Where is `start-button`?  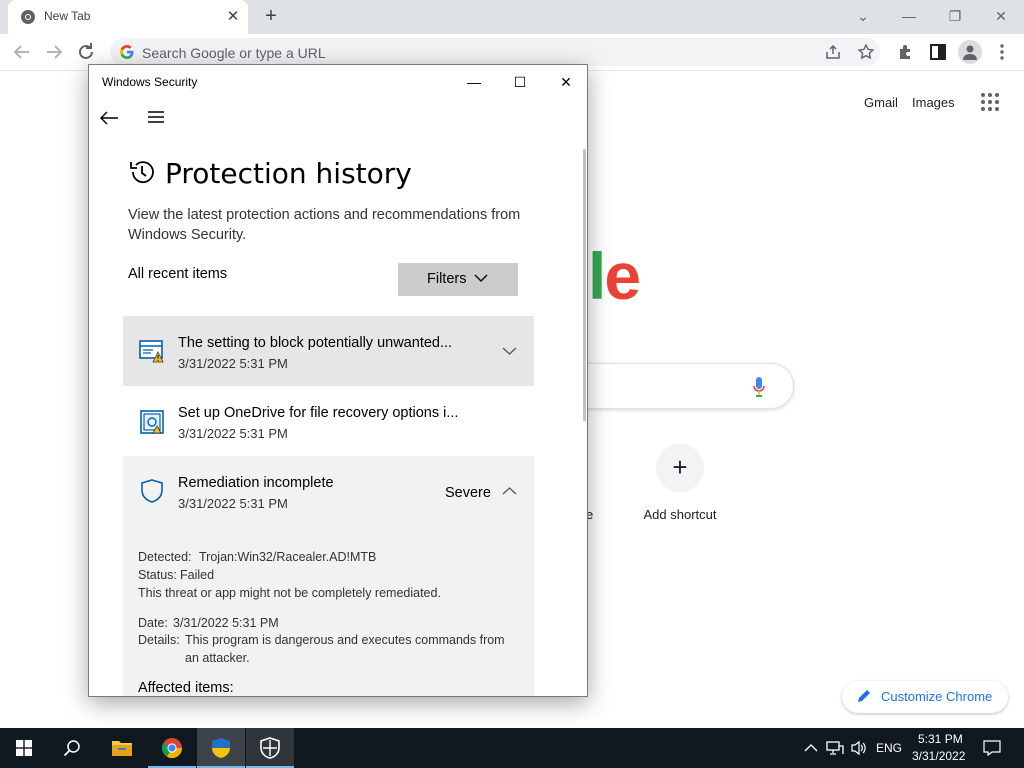
start-button is located at coordinates (24, 748).